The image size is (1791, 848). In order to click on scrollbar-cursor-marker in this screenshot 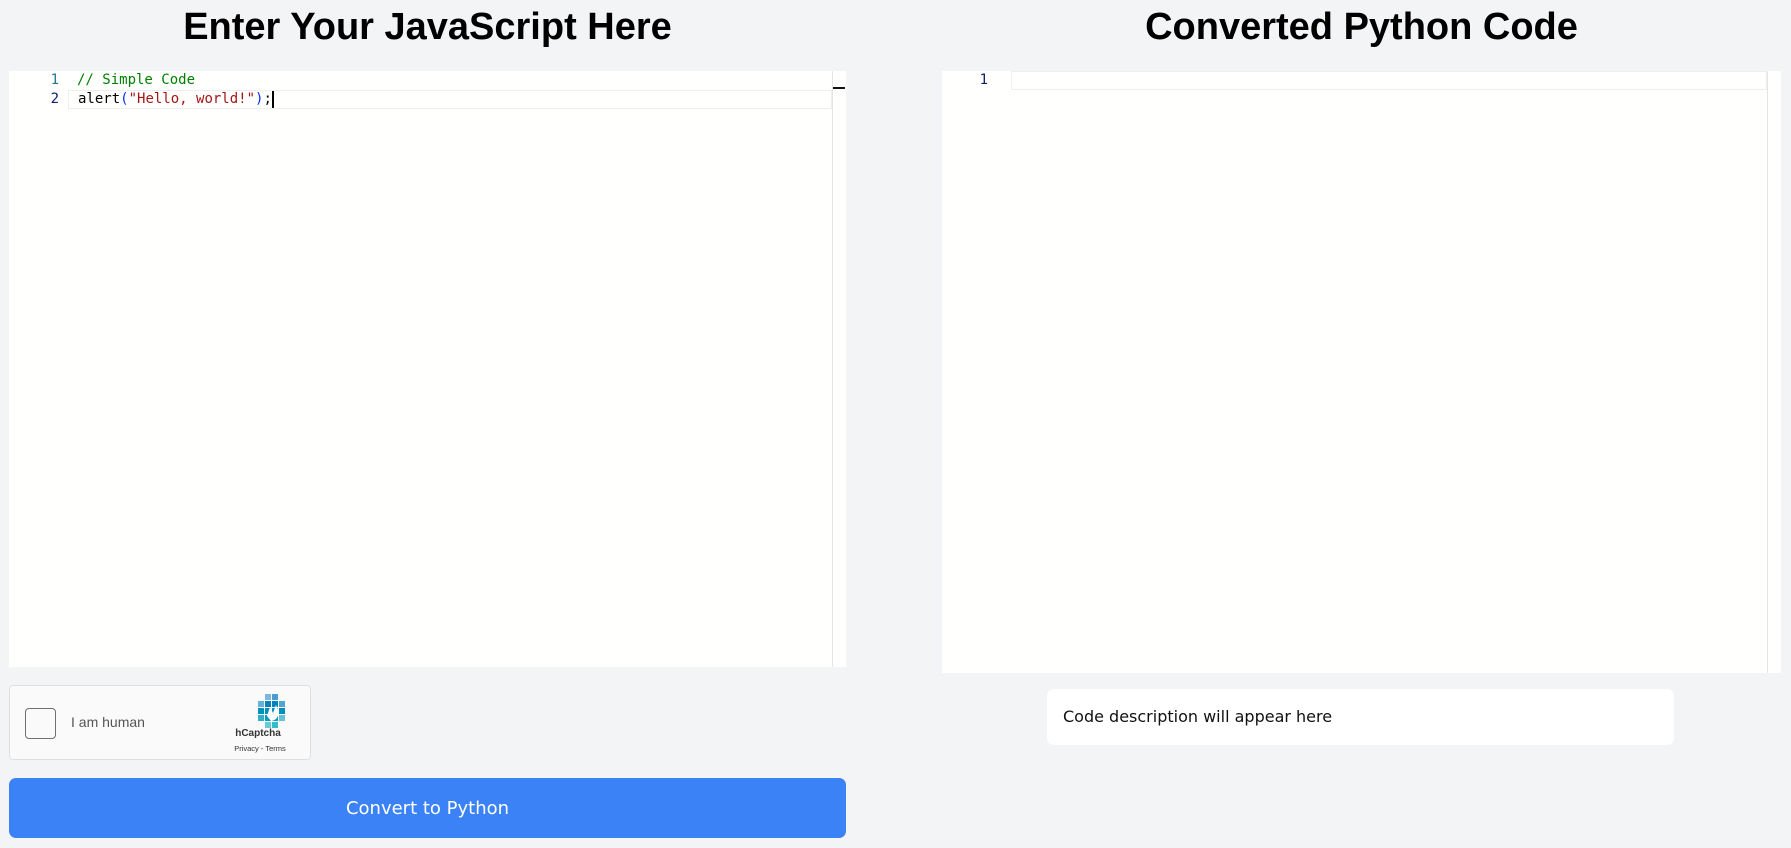, I will do `click(839, 88)`.